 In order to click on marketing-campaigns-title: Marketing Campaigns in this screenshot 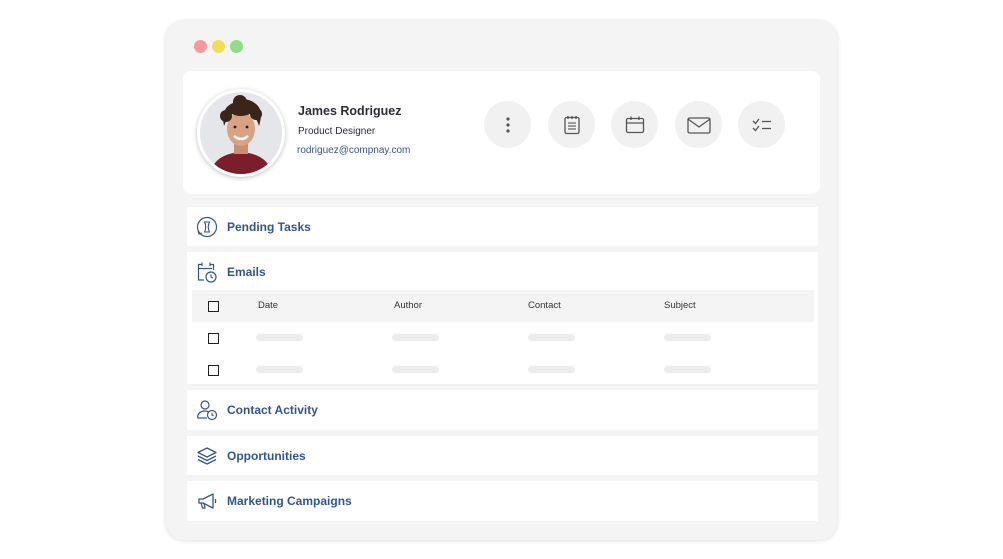, I will do `click(289, 501)`.